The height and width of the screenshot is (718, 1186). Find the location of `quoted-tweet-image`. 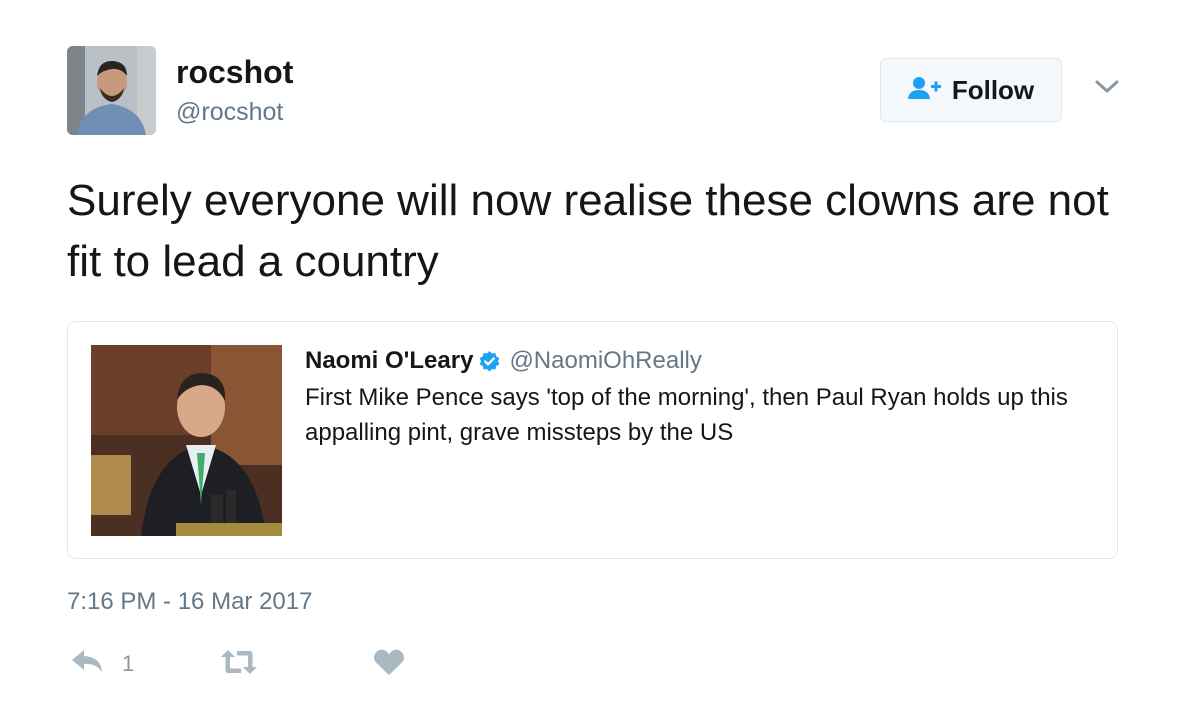

quoted-tweet-image is located at coordinates (186, 440).